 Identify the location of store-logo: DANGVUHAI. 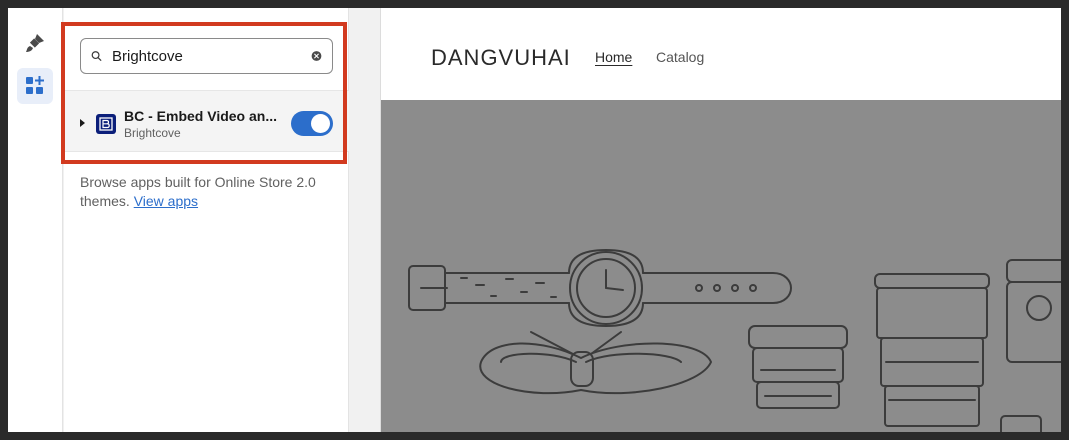
(501, 58).